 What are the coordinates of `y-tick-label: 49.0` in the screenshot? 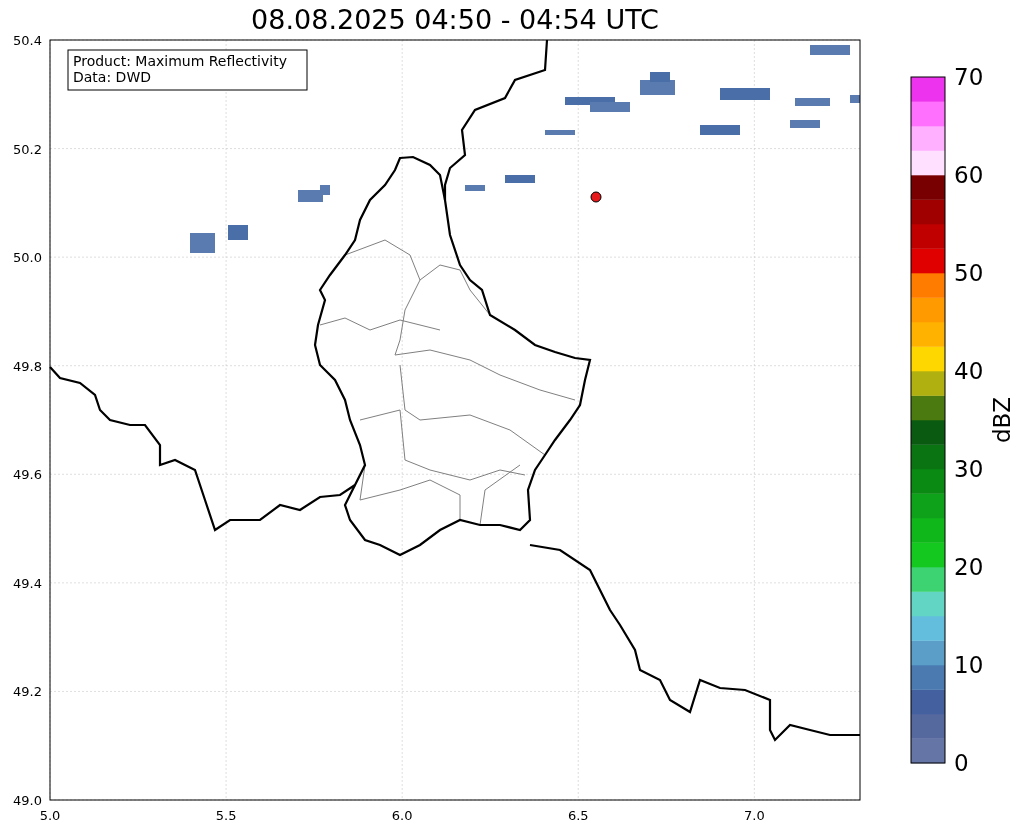 It's located at (27, 800).